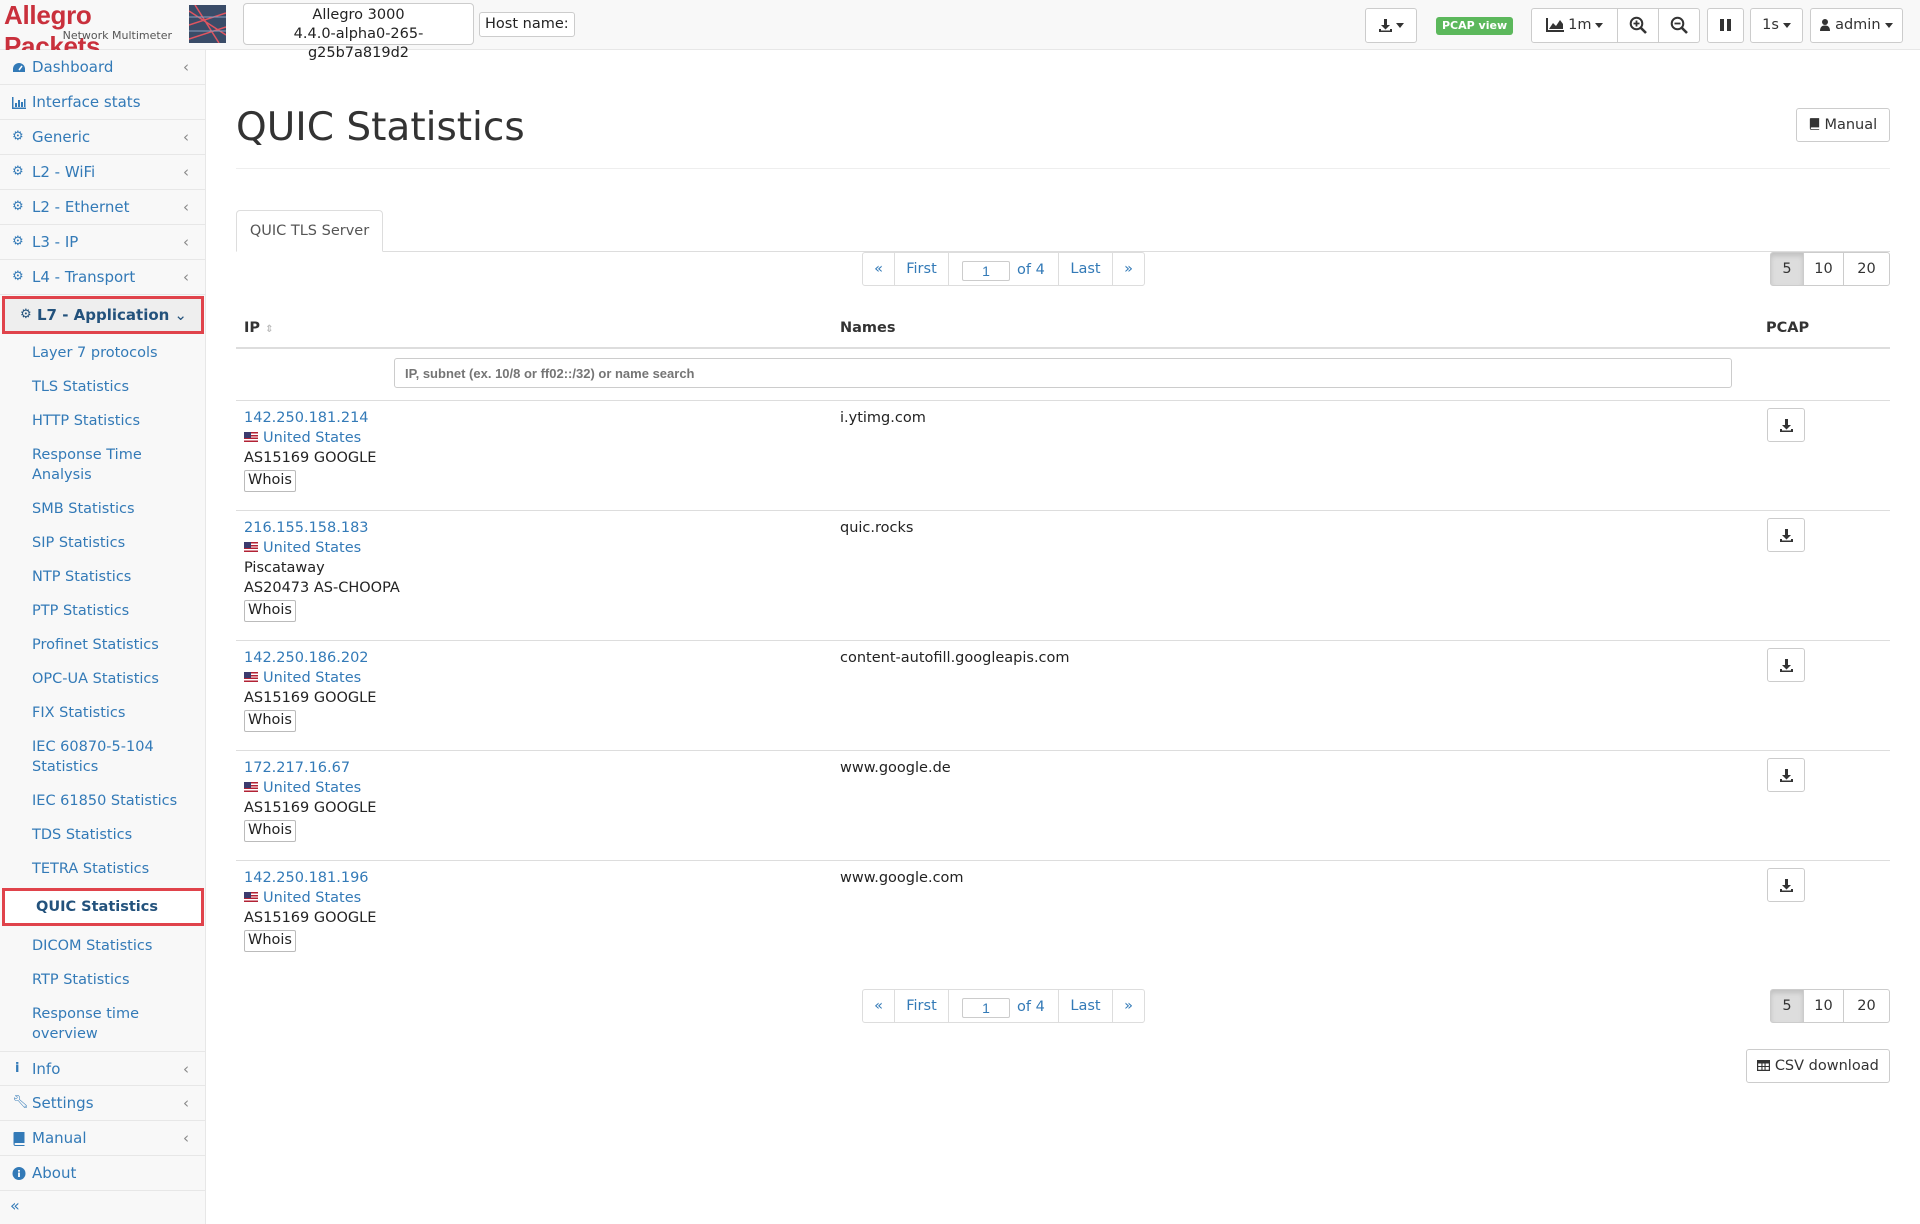  Describe the element at coordinates (310, 768) in the screenshot. I see `ip-address-link: 172.217.16.67` at that location.